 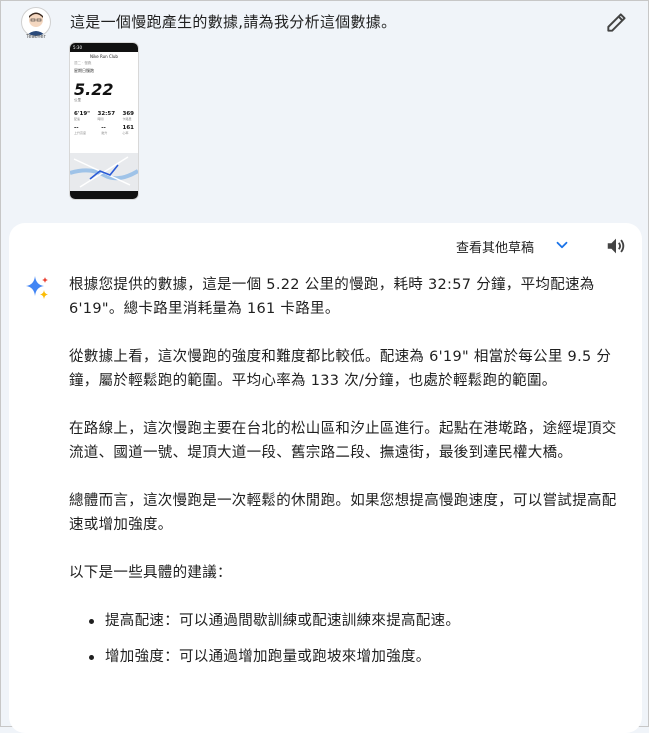 I want to click on thumb-nav-bar, so click(x=104, y=195).